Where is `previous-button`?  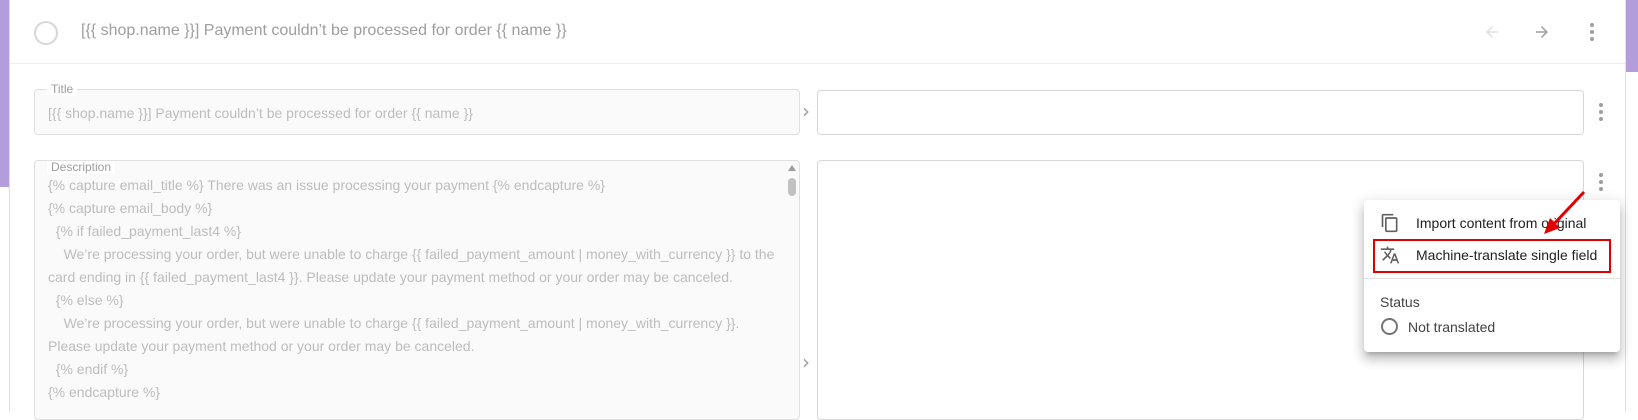
previous-button is located at coordinates (1492, 32).